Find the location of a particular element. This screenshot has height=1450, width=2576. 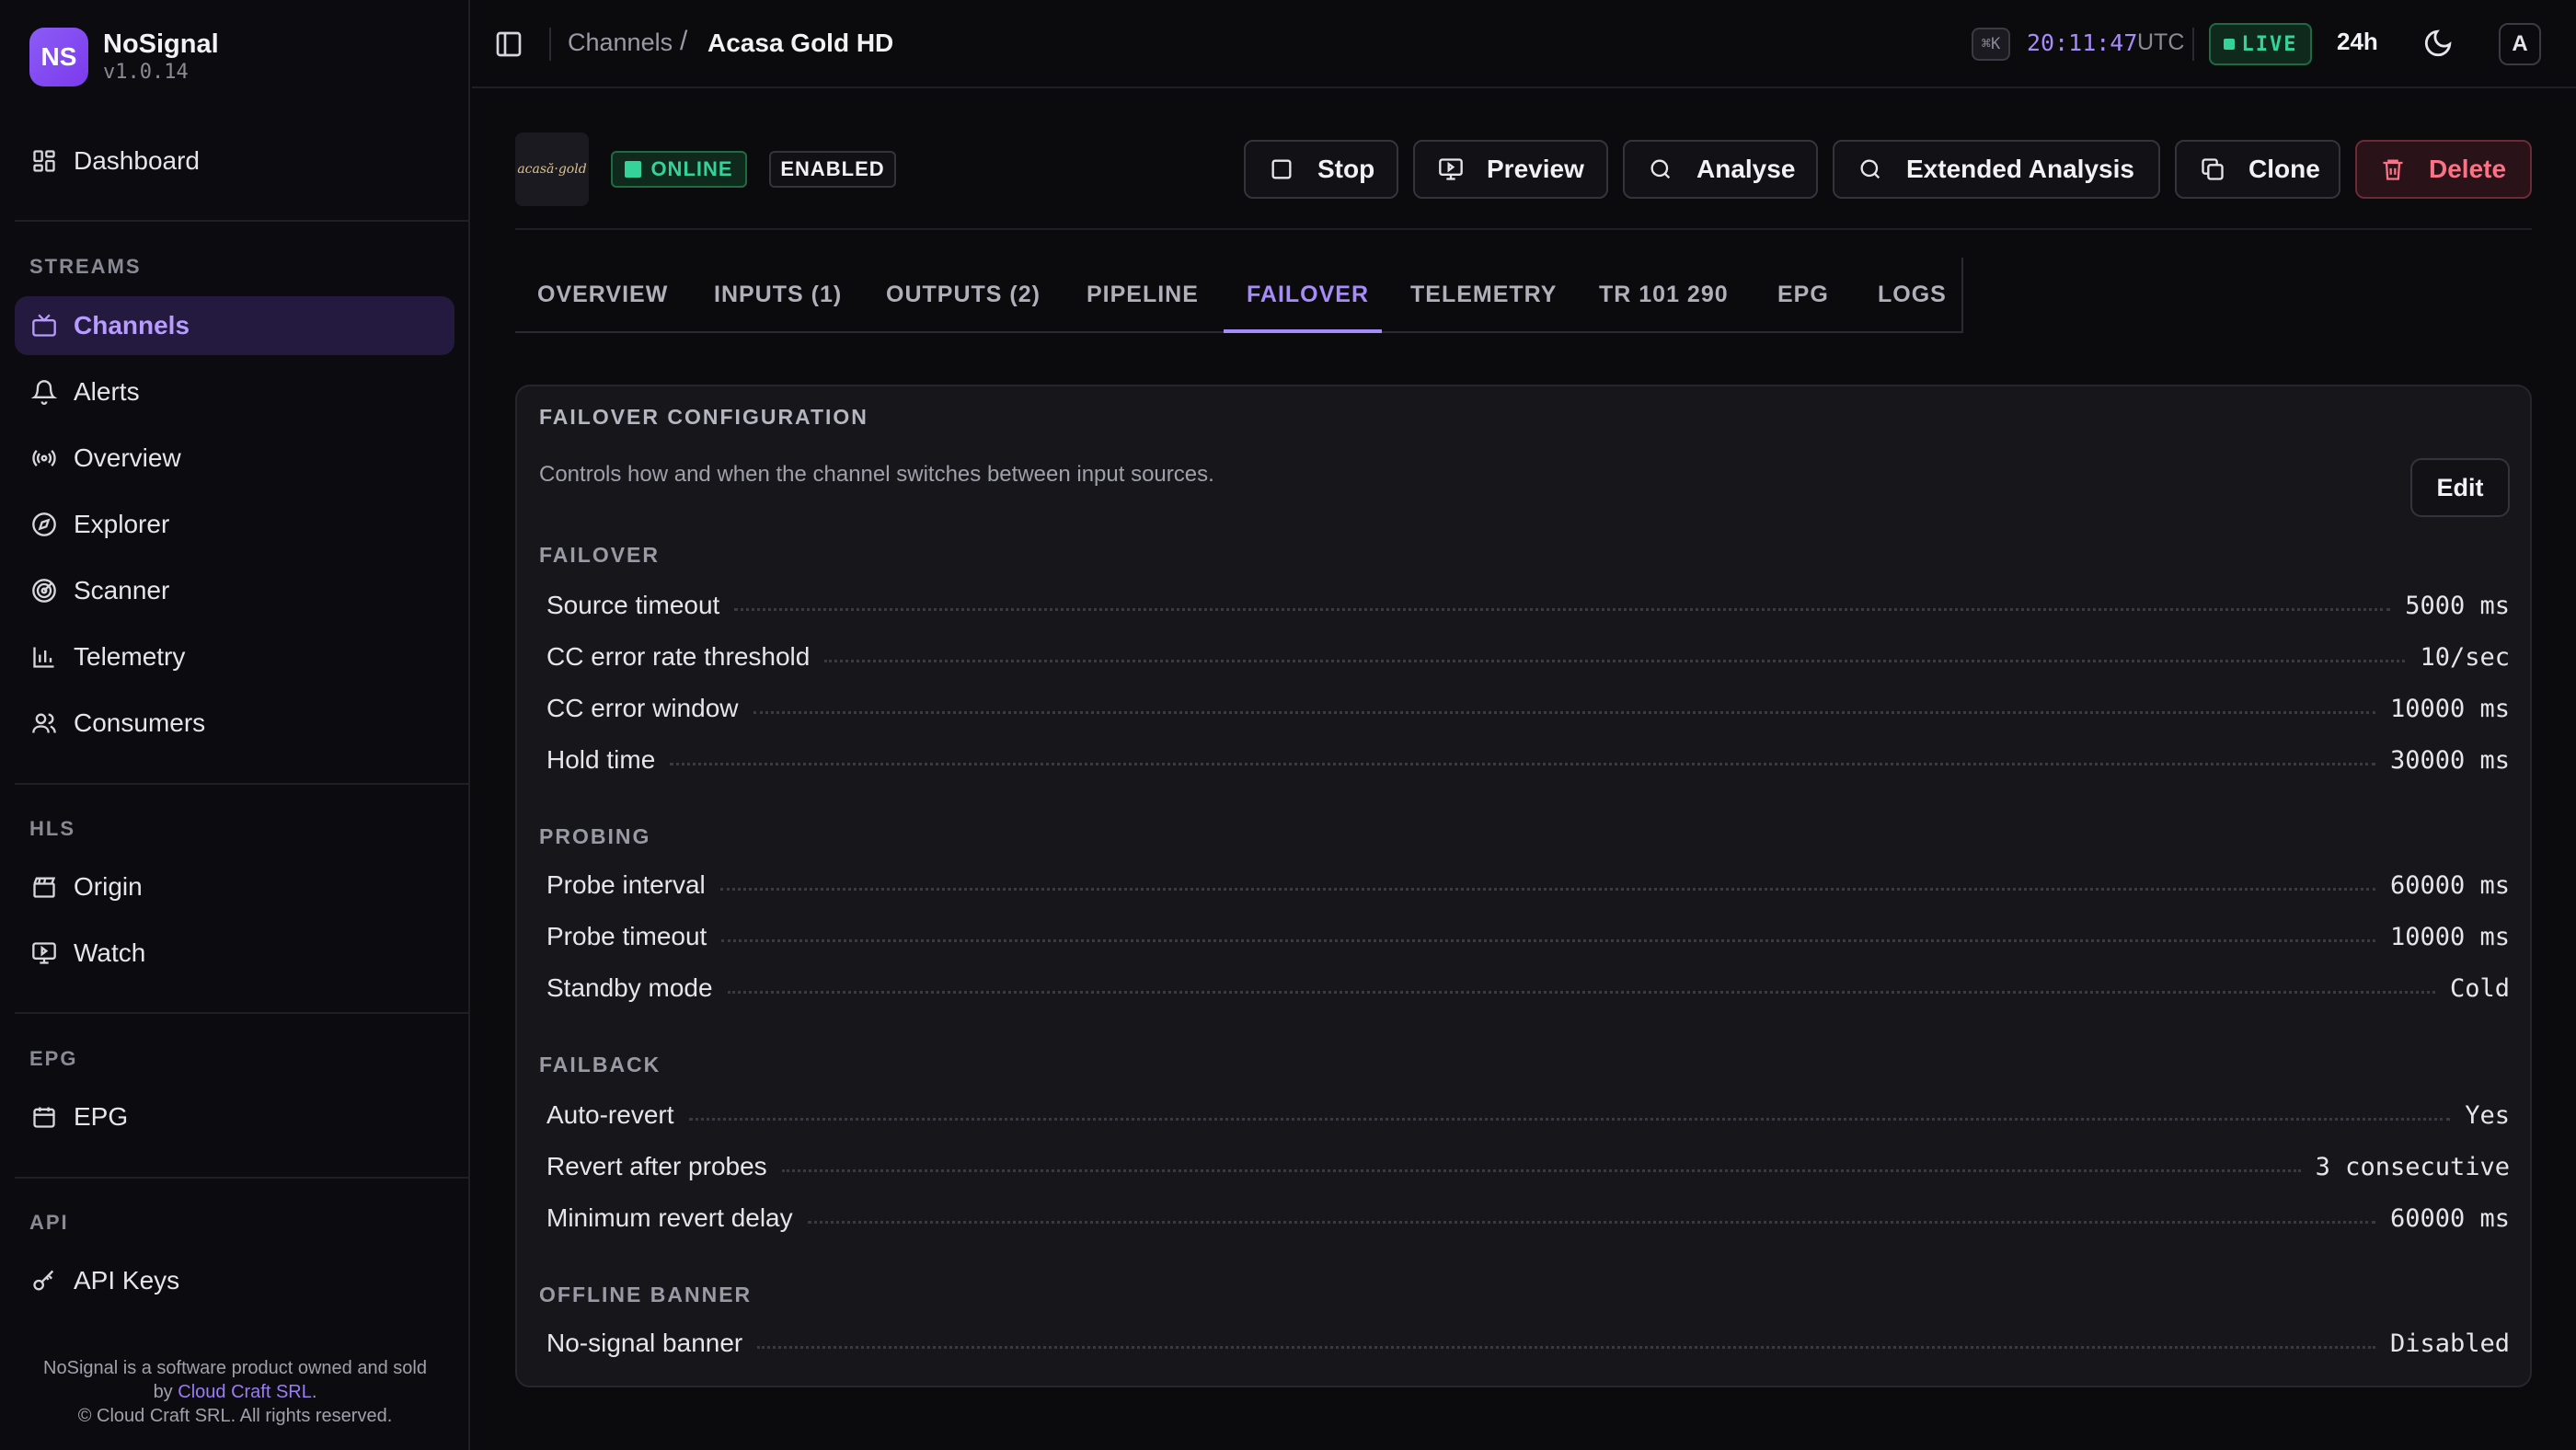

section-api: API is located at coordinates (49, 1223).